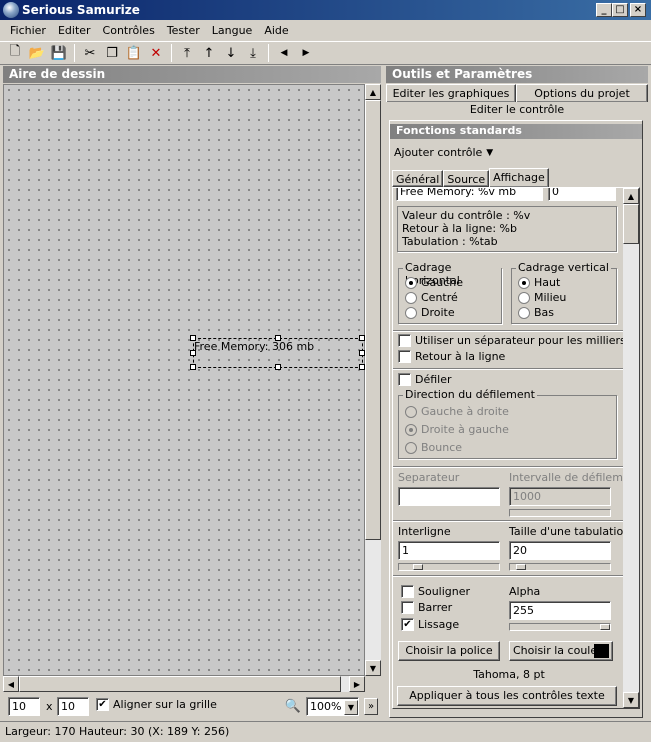 The height and width of the screenshot is (742, 651). What do you see at coordinates (418, 178) in the screenshot?
I see `subtab-general: Général` at bounding box center [418, 178].